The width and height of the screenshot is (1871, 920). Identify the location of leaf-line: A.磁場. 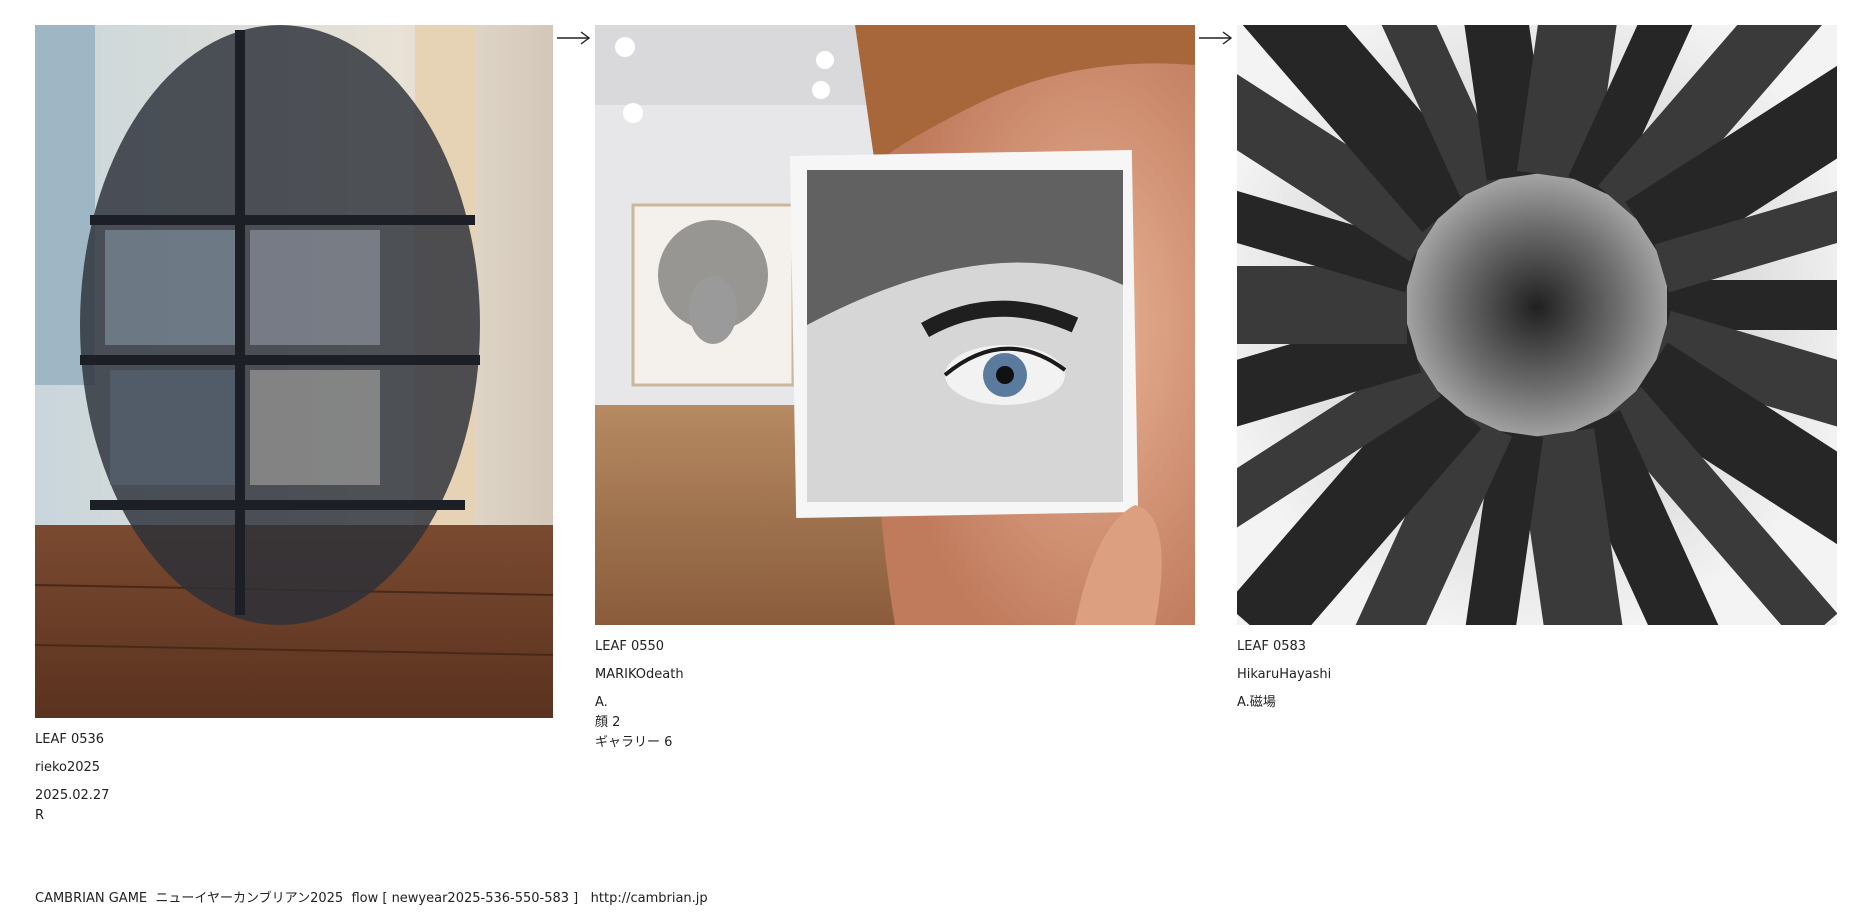
(1256, 702).